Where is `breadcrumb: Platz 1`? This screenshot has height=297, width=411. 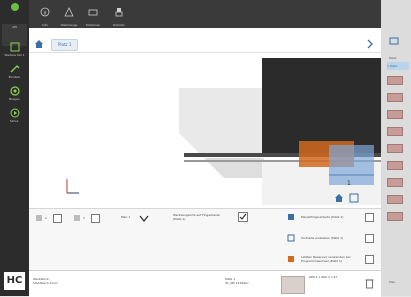 breadcrumb: Platz 1 is located at coordinates (205, 44).